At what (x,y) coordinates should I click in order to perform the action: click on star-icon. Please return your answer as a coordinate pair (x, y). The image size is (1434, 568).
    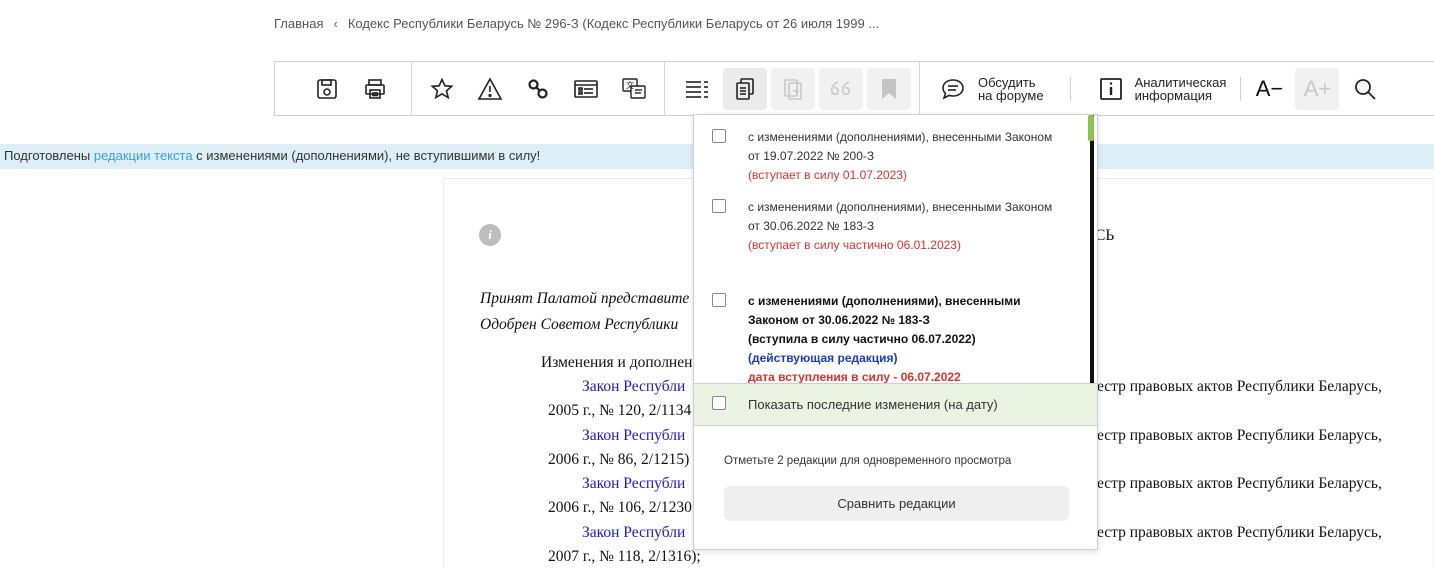
    Looking at the image, I should click on (442, 88).